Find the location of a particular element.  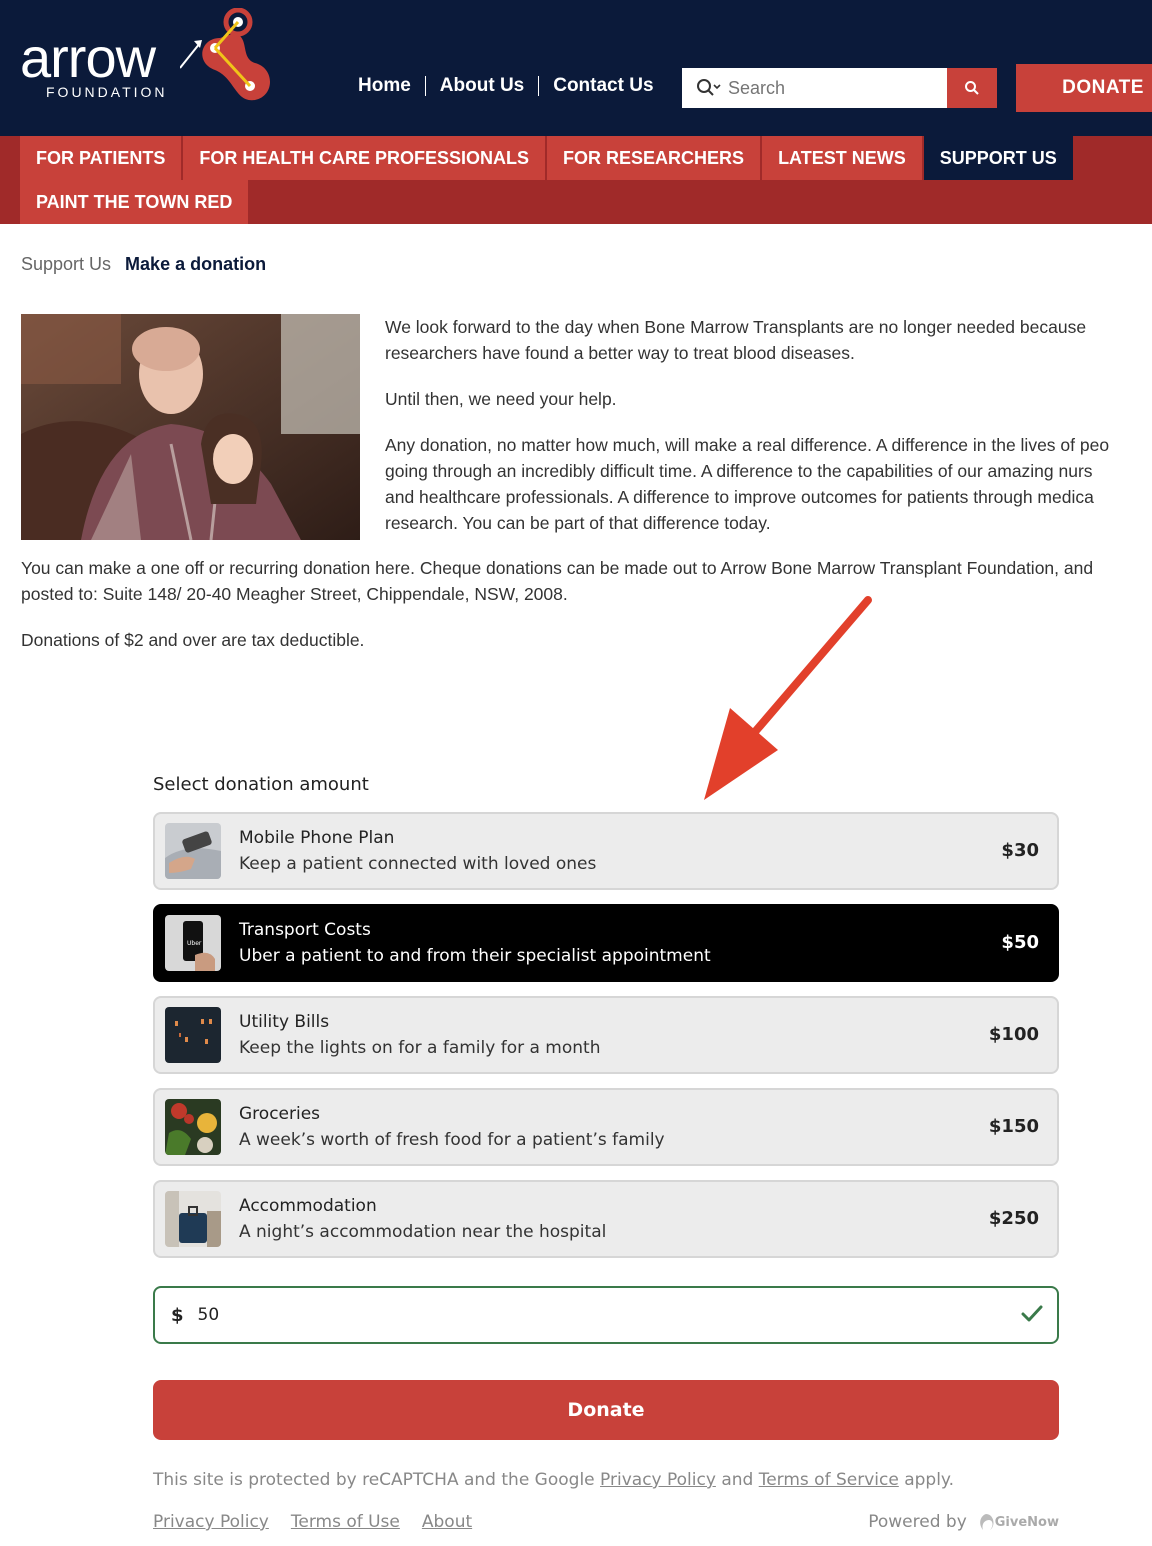

phone-photo-icon is located at coordinates (193, 851).